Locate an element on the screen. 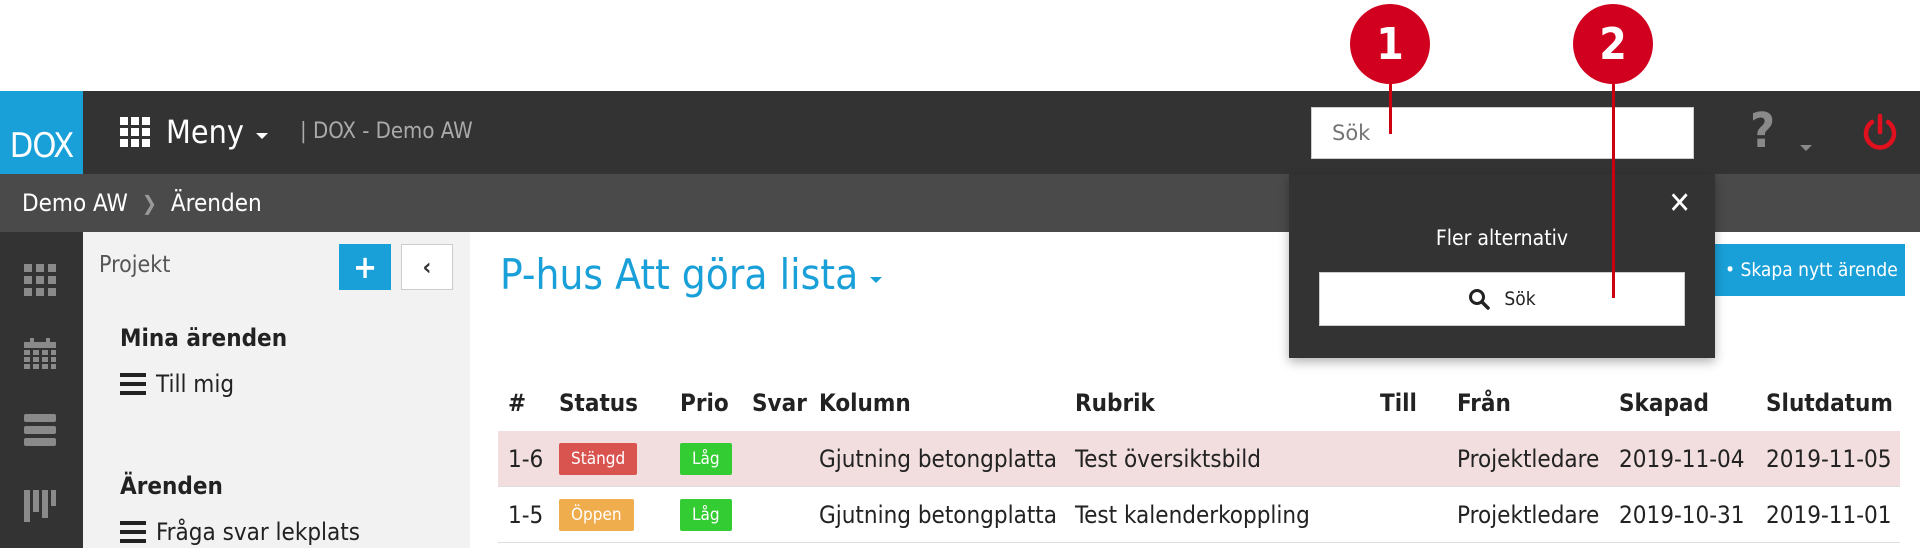 This screenshot has width=1920, height=548. page-title-text: P-hus Att göra lista is located at coordinates (679, 274).